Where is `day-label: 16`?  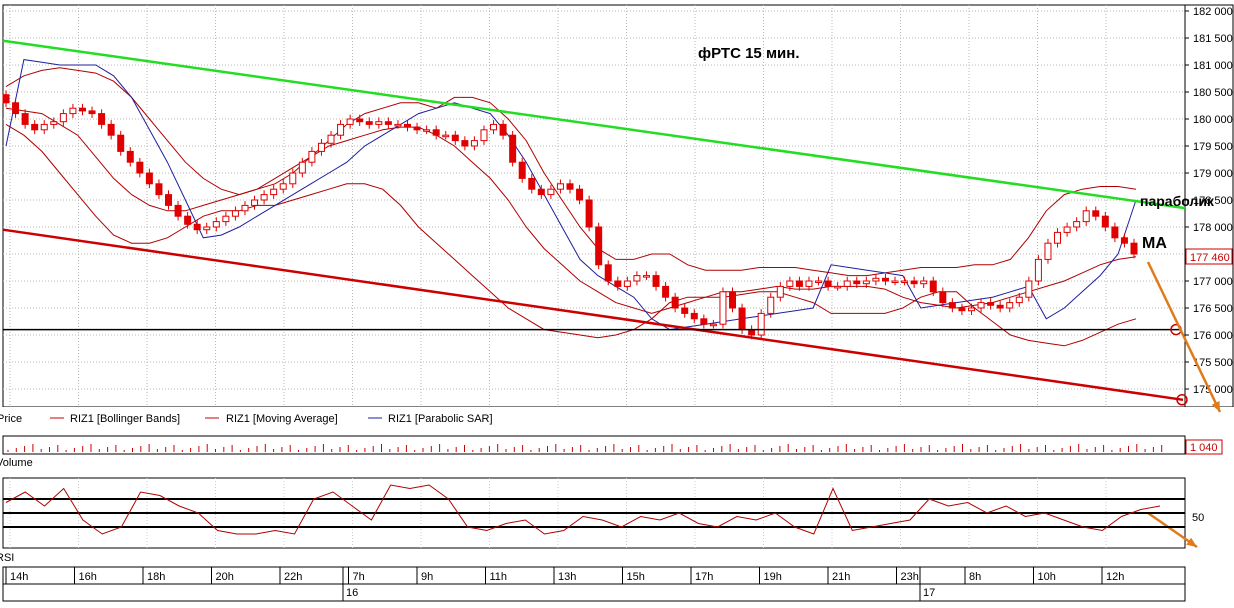 day-label: 16 is located at coordinates (352, 593).